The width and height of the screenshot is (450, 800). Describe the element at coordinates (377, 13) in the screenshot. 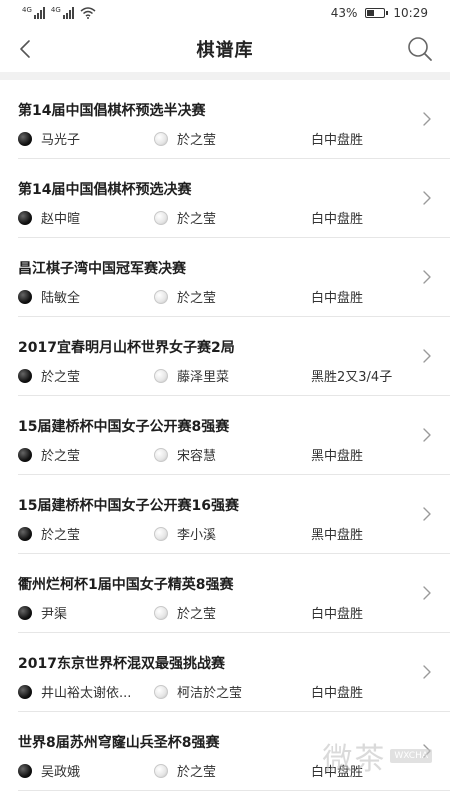

I see `battery-icon` at that location.